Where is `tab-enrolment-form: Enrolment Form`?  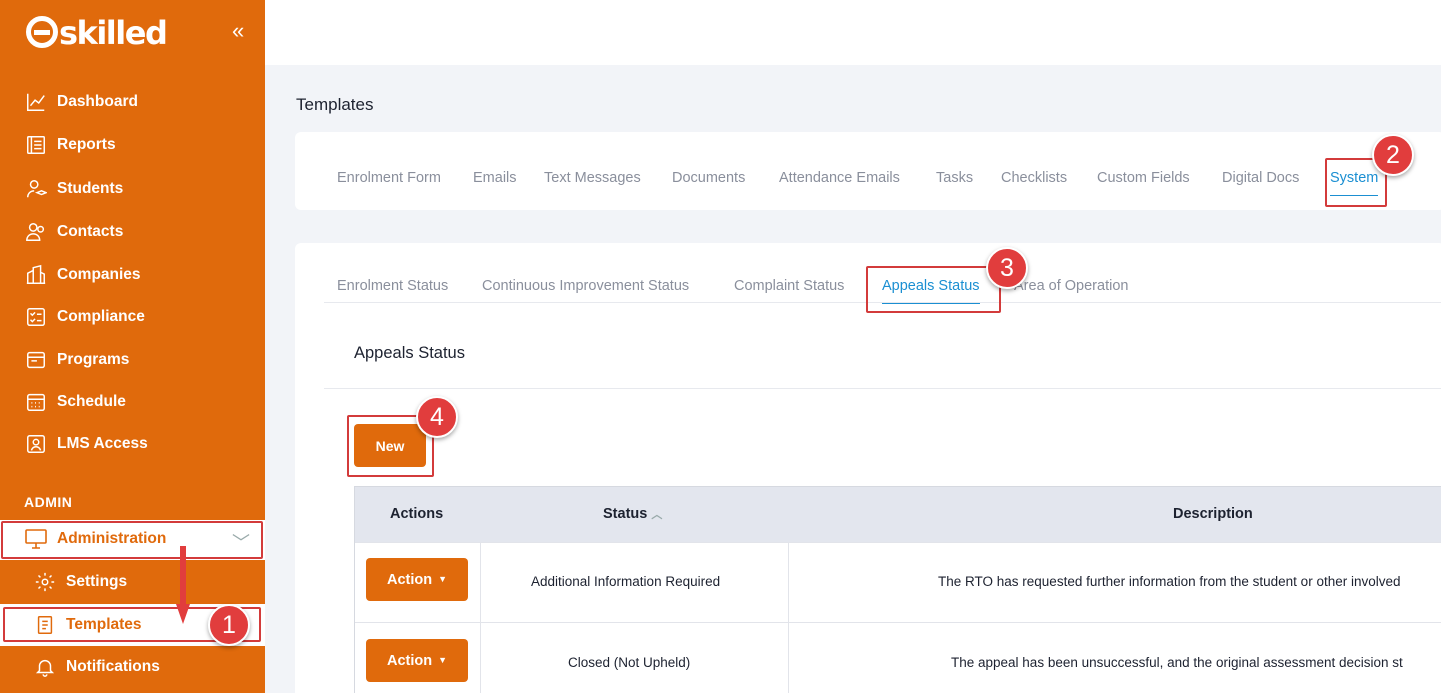
tab-enrolment-form: Enrolment Form is located at coordinates (389, 178).